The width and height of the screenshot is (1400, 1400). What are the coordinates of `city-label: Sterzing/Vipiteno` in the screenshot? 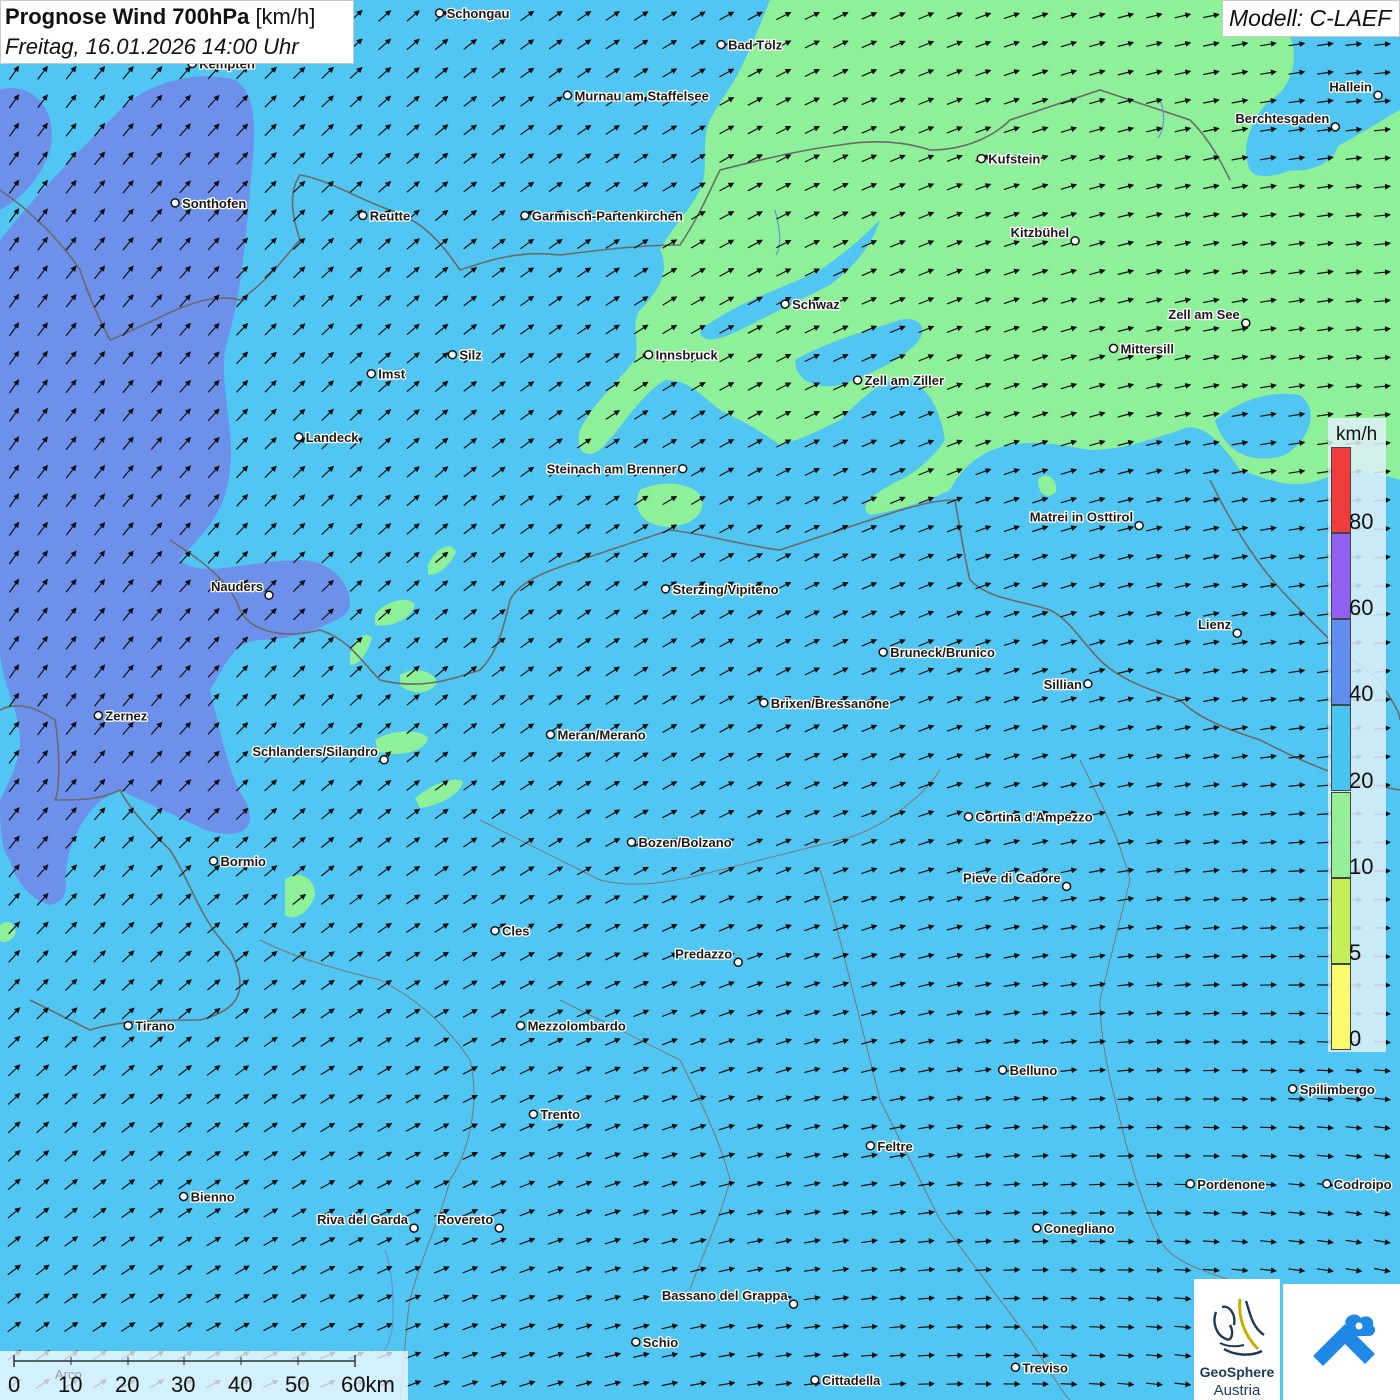 It's located at (726, 589).